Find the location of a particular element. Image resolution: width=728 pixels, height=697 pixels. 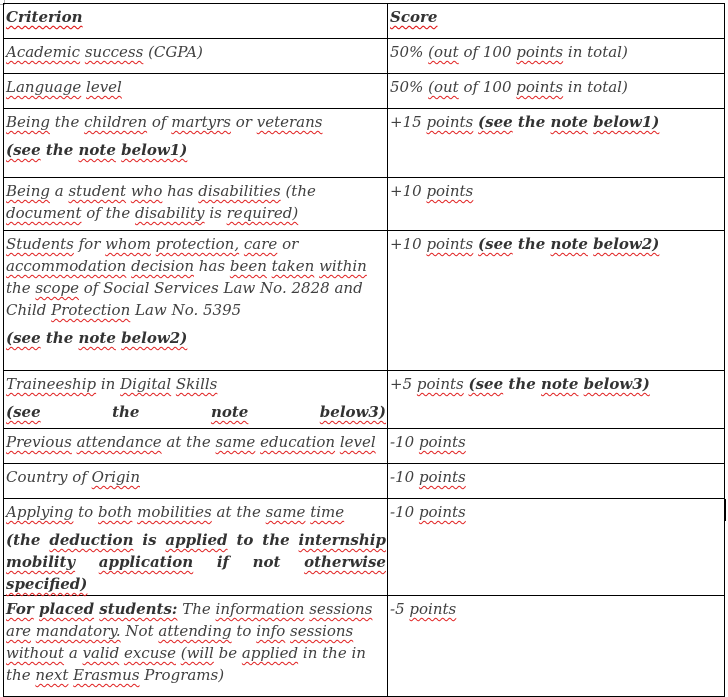

score-cell: +5 points (see the note below3) is located at coordinates (556, 399).